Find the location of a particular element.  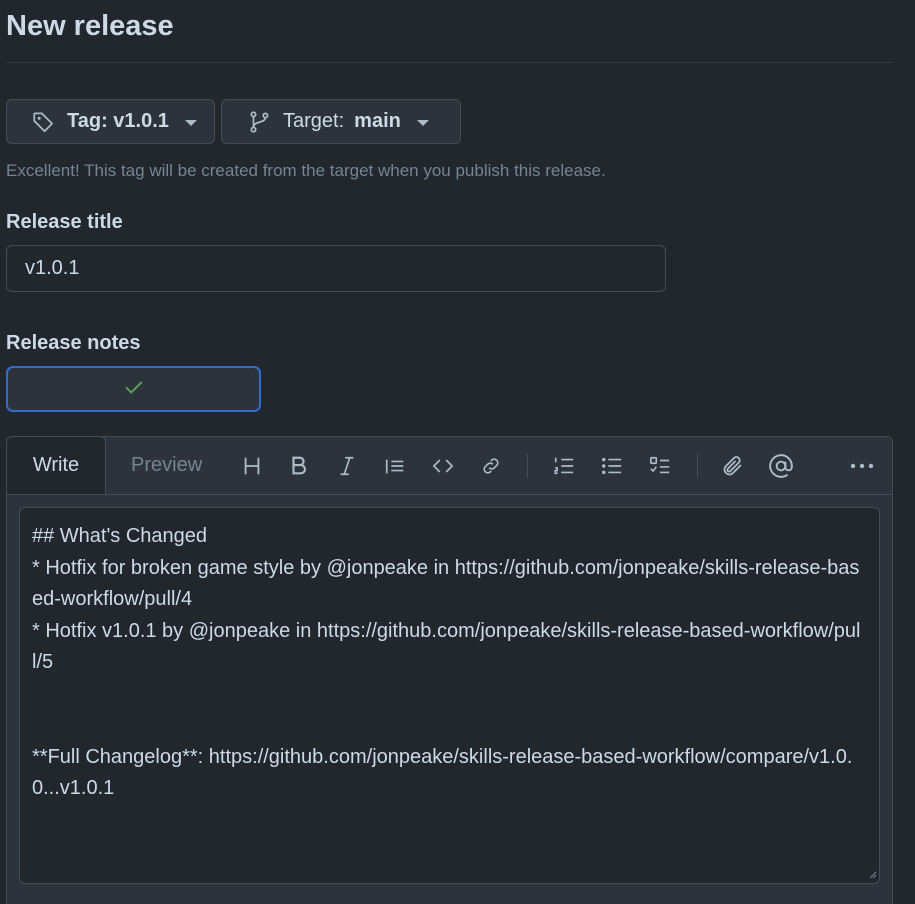

generate-notes-button is located at coordinates (133, 389).